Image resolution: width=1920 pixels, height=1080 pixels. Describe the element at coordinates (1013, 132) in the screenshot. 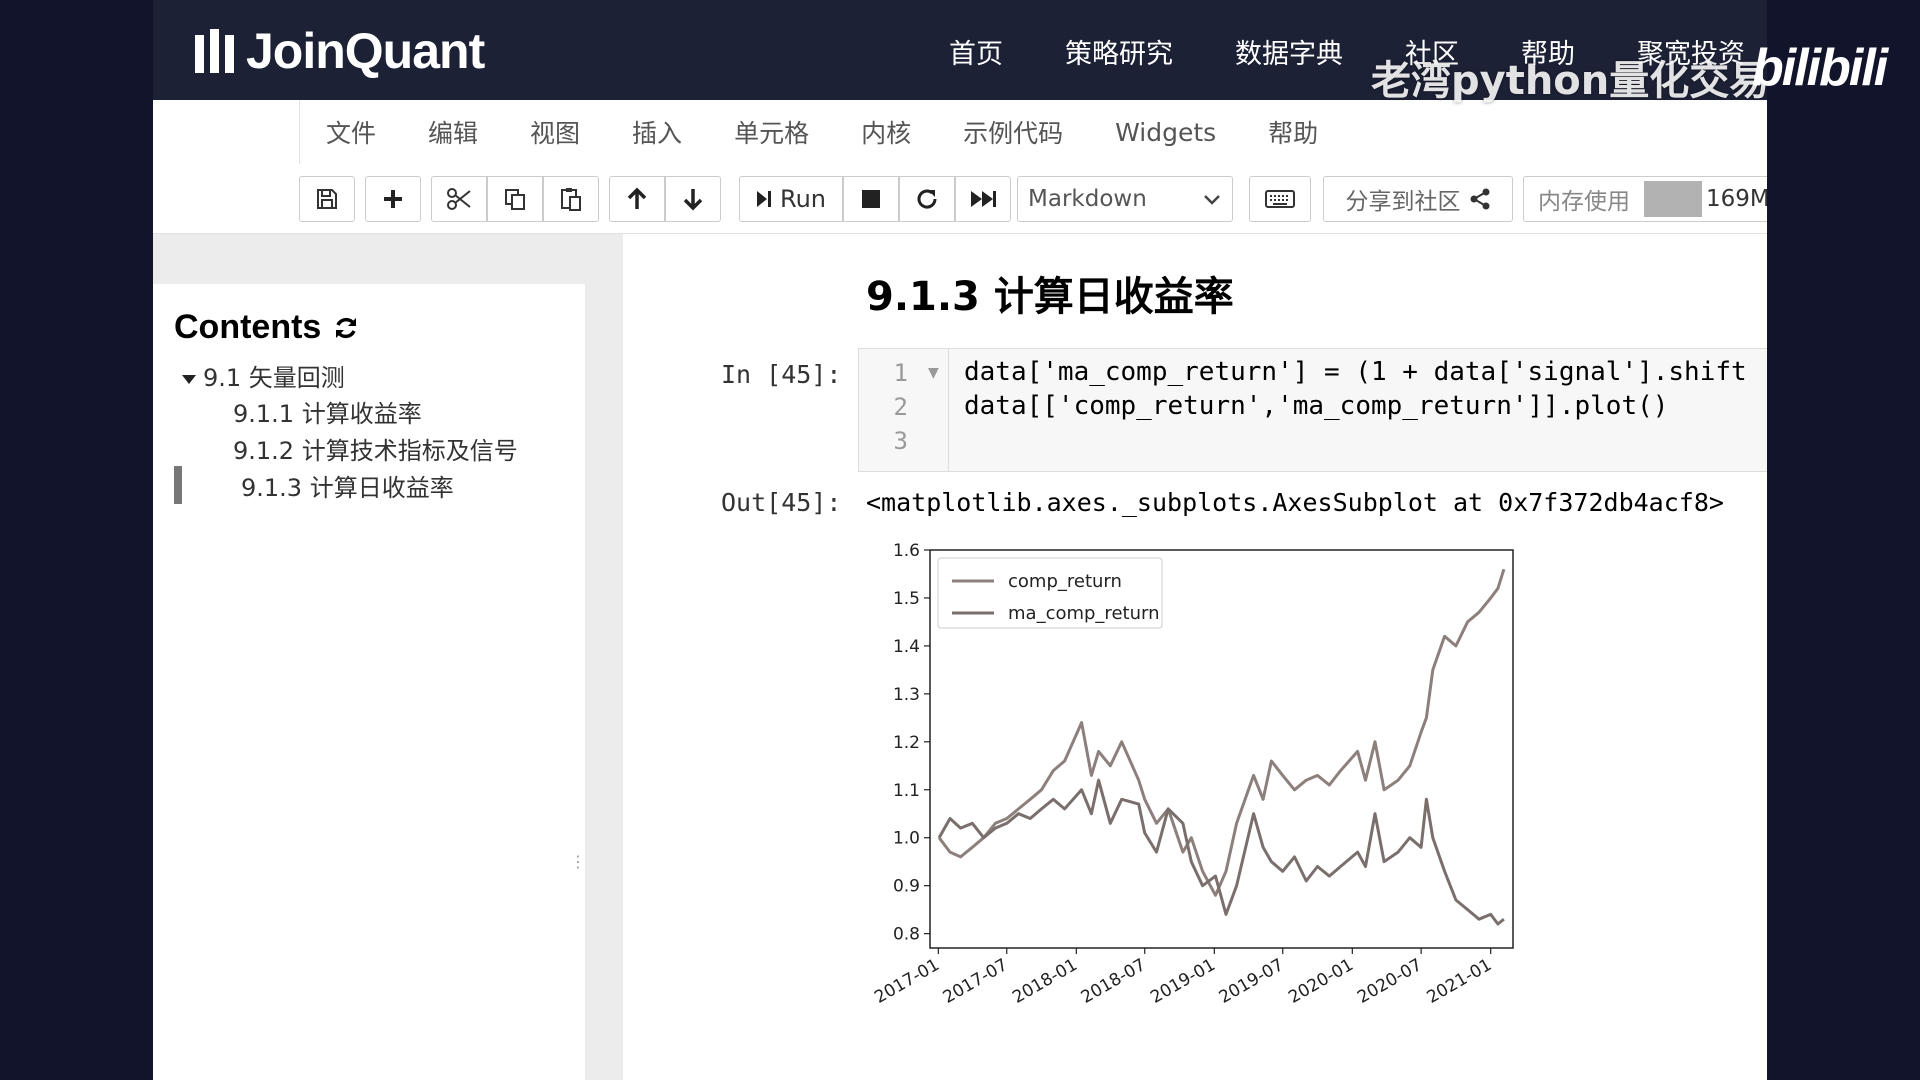

I see `menu-examples: 示例代码` at that location.